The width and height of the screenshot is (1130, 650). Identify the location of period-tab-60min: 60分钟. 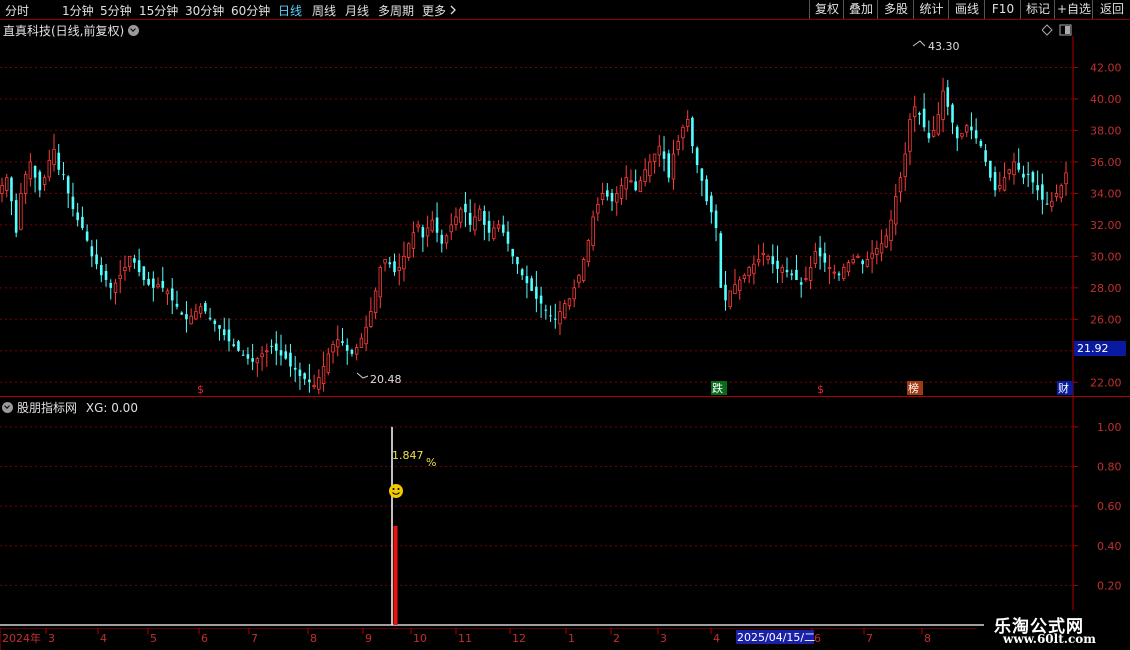
(250, 10).